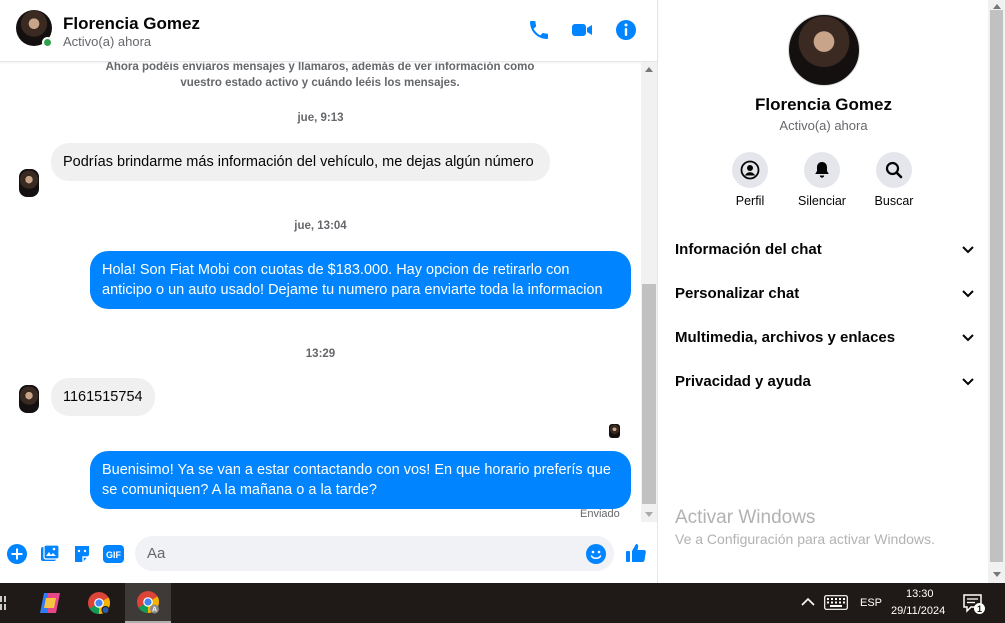  What do you see at coordinates (823, 125) in the screenshot?
I see `info-contact-status: Activo(a) ahora` at bounding box center [823, 125].